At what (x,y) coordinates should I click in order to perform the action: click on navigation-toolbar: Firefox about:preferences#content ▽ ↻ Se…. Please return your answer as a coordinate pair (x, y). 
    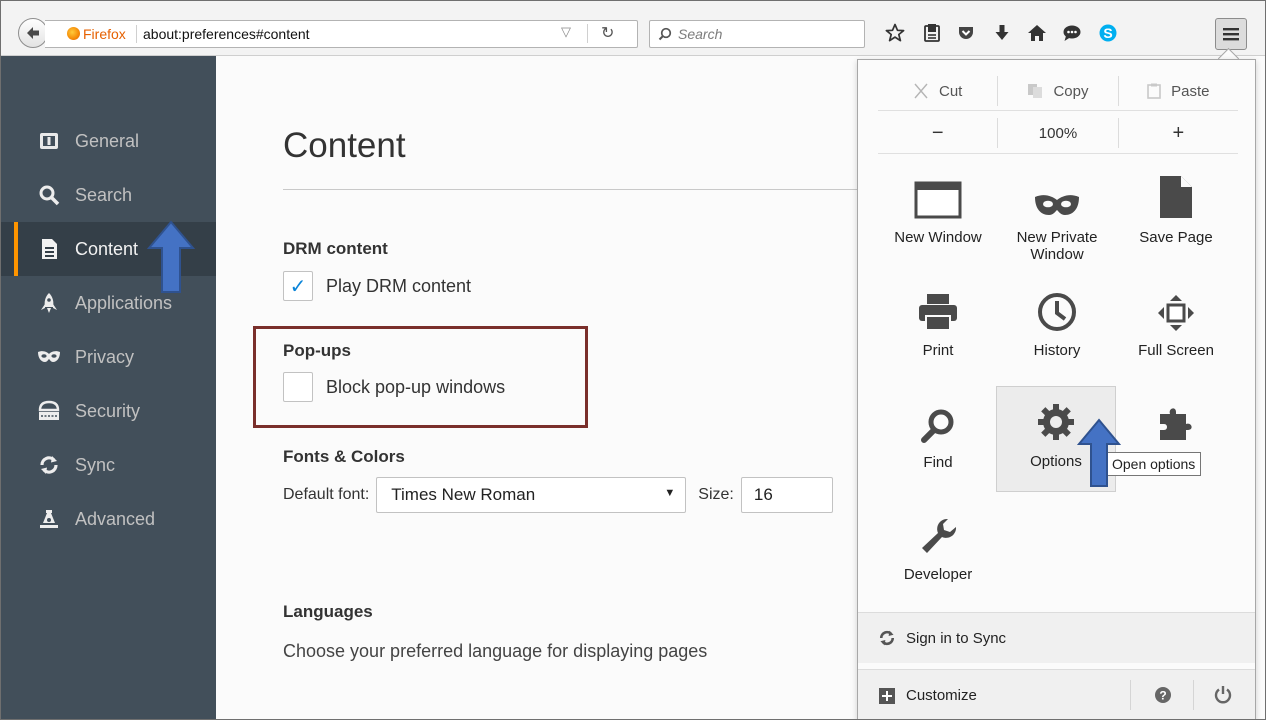
    Looking at the image, I should click on (633, 28).